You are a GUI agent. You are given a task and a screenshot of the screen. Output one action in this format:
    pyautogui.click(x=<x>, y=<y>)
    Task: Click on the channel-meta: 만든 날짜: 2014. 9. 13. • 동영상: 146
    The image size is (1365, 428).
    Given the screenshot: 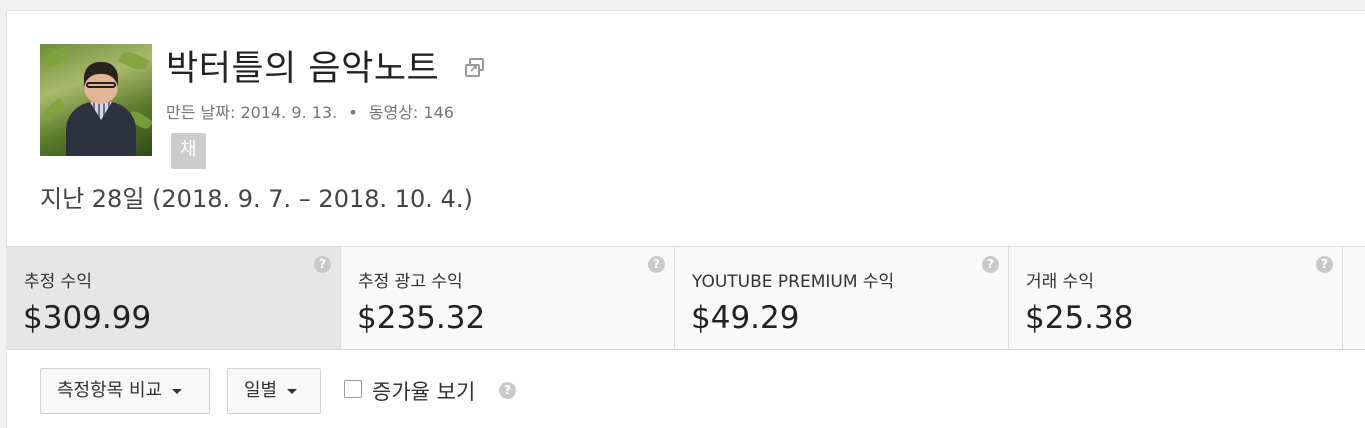 What is the action you would take?
    pyautogui.click(x=310, y=111)
    